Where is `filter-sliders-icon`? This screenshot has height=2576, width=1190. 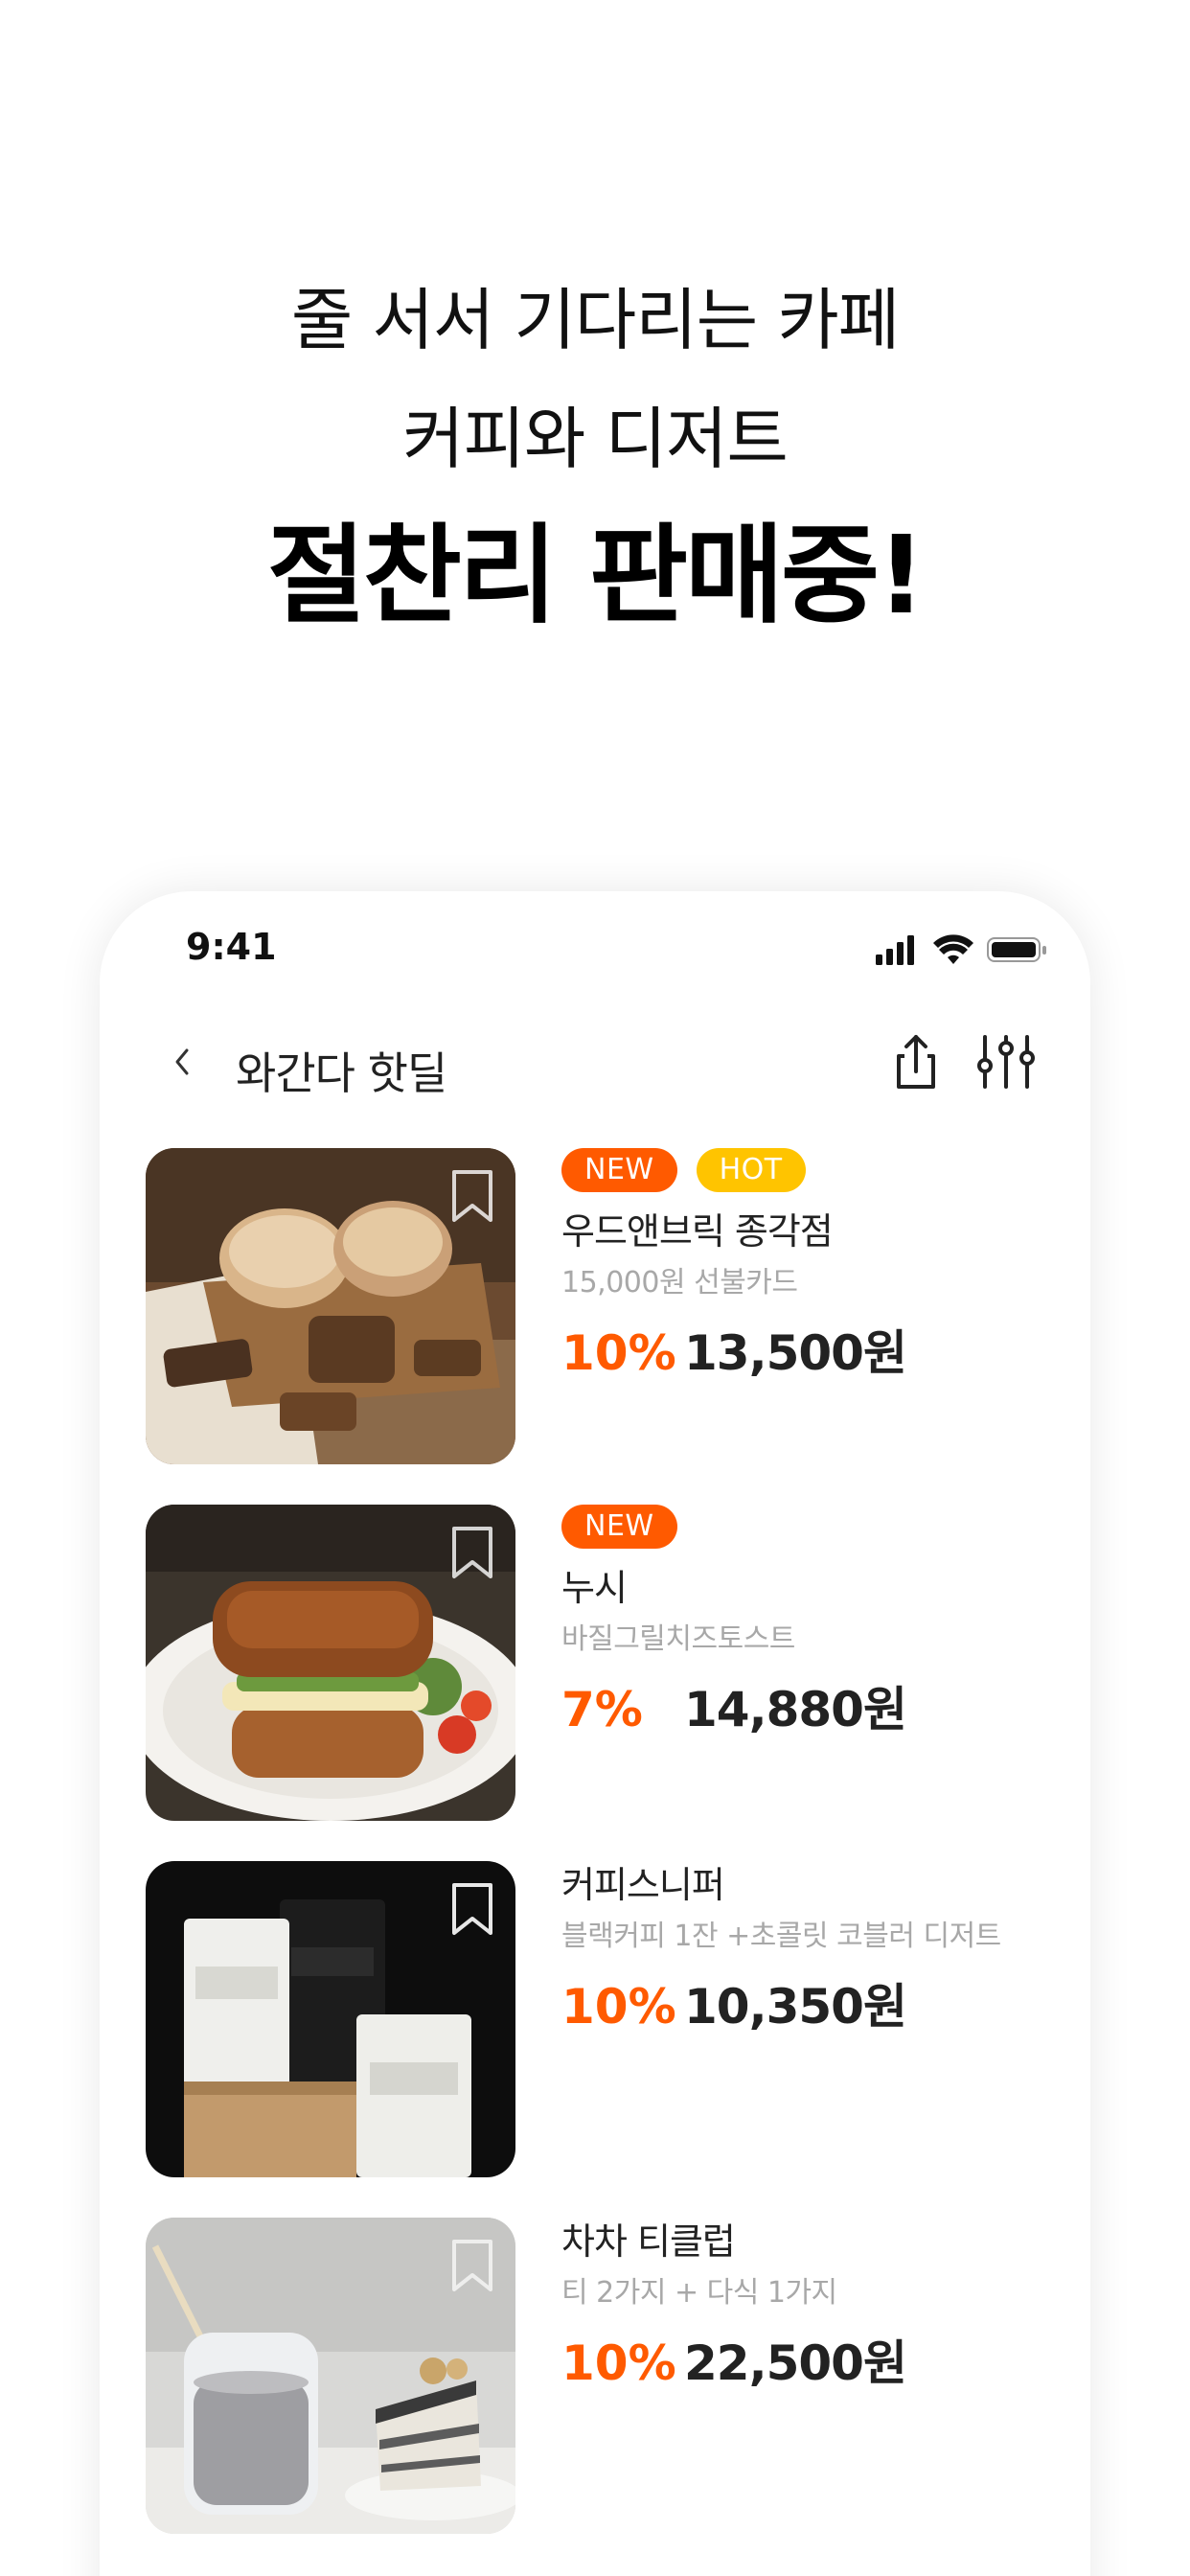 filter-sliders-icon is located at coordinates (1006, 1061).